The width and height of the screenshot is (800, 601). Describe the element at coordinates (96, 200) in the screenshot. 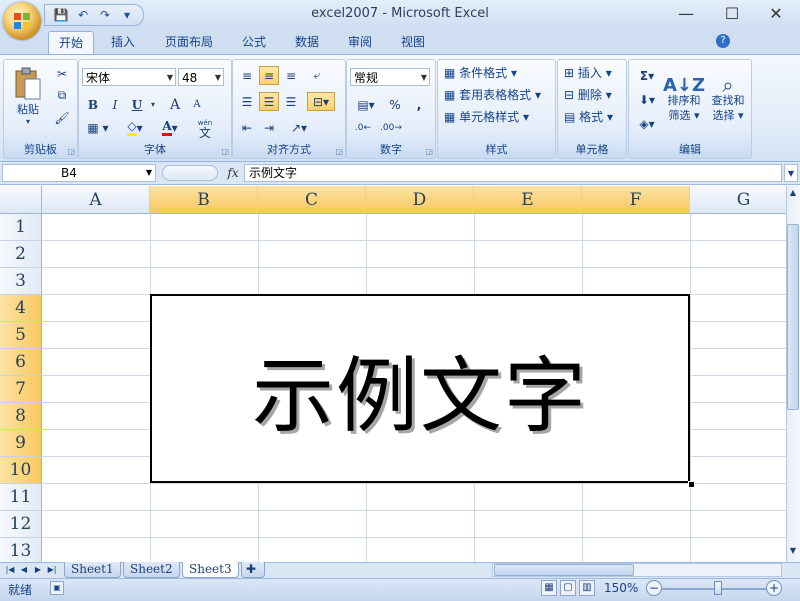

I see `column-header-a: A` at that location.